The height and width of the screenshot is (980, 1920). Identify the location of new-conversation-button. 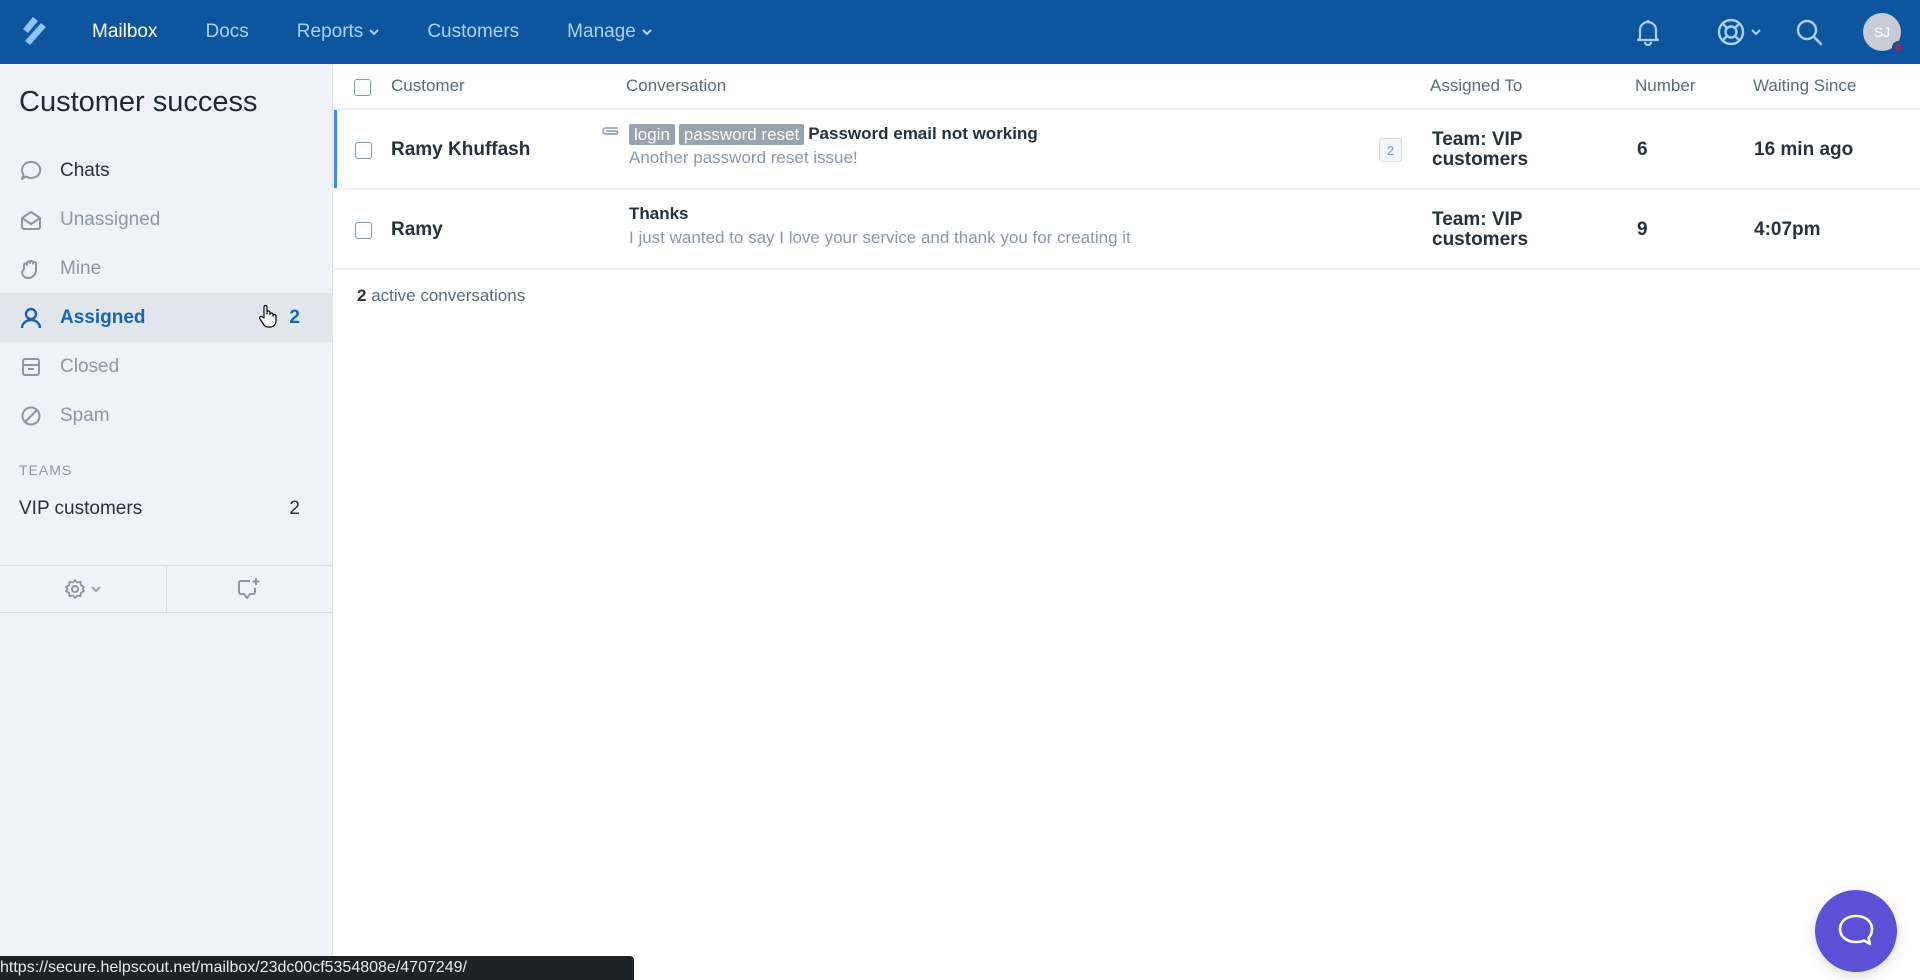
(249, 589).